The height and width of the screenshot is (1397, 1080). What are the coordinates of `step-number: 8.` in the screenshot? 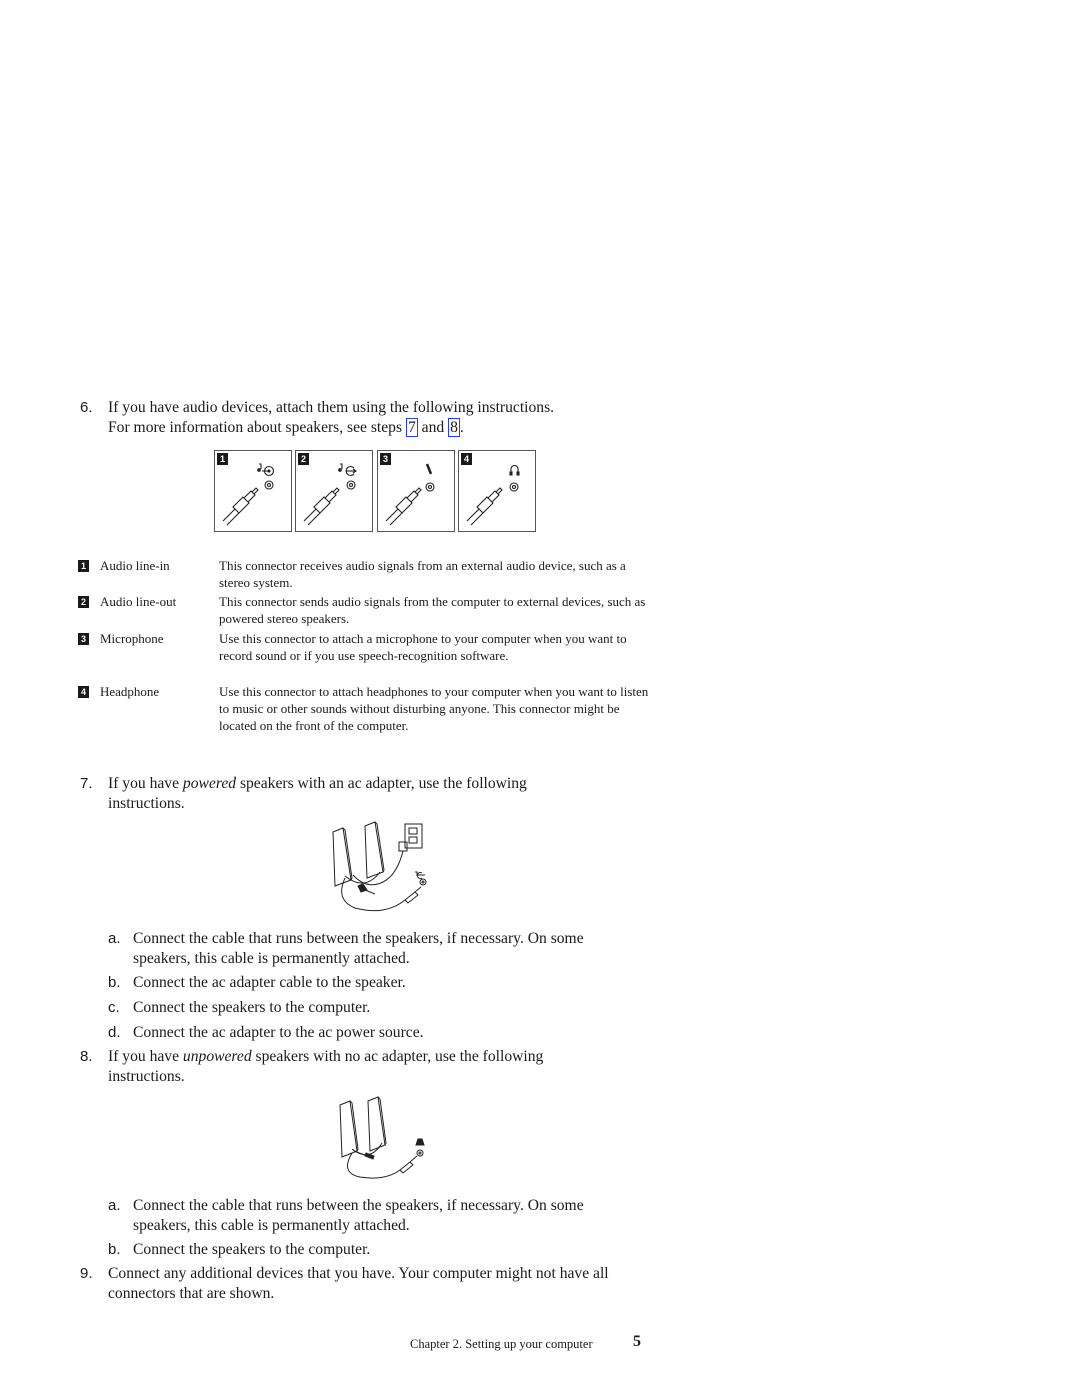 It's located at (86, 1056).